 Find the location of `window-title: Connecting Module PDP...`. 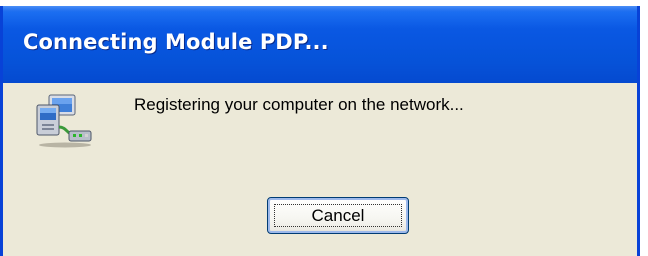

window-title: Connecting Module PDP... is located at coordinates (176, 42).